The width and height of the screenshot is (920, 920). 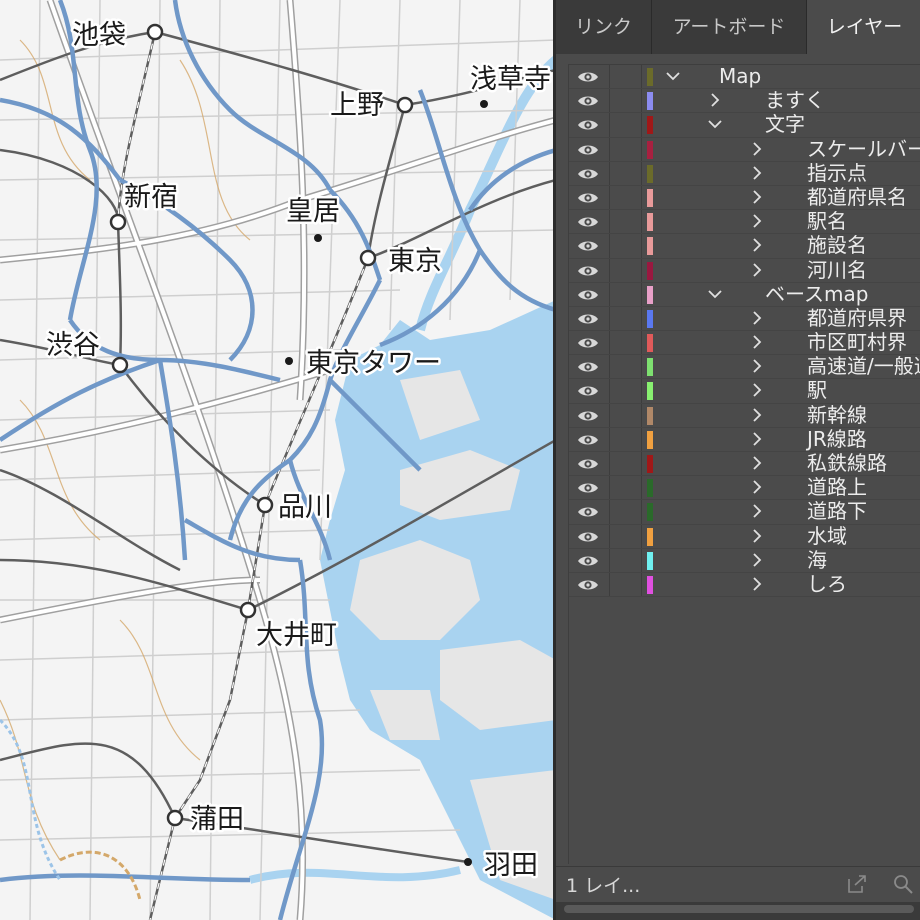 I want to click on search-icon, so click(x=903, y=884).